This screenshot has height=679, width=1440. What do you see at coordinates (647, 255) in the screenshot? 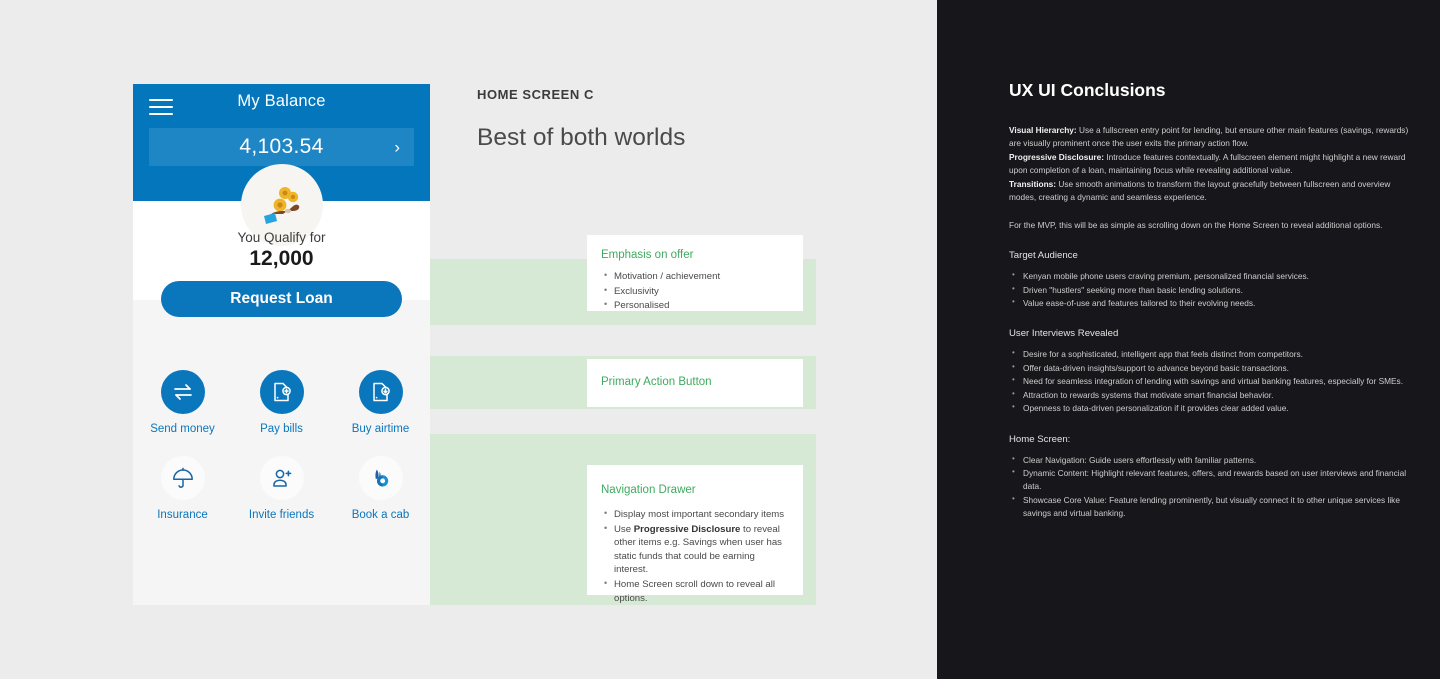
I see `annotation-title: Emphasis on offer` at bounding box center [647, 255].